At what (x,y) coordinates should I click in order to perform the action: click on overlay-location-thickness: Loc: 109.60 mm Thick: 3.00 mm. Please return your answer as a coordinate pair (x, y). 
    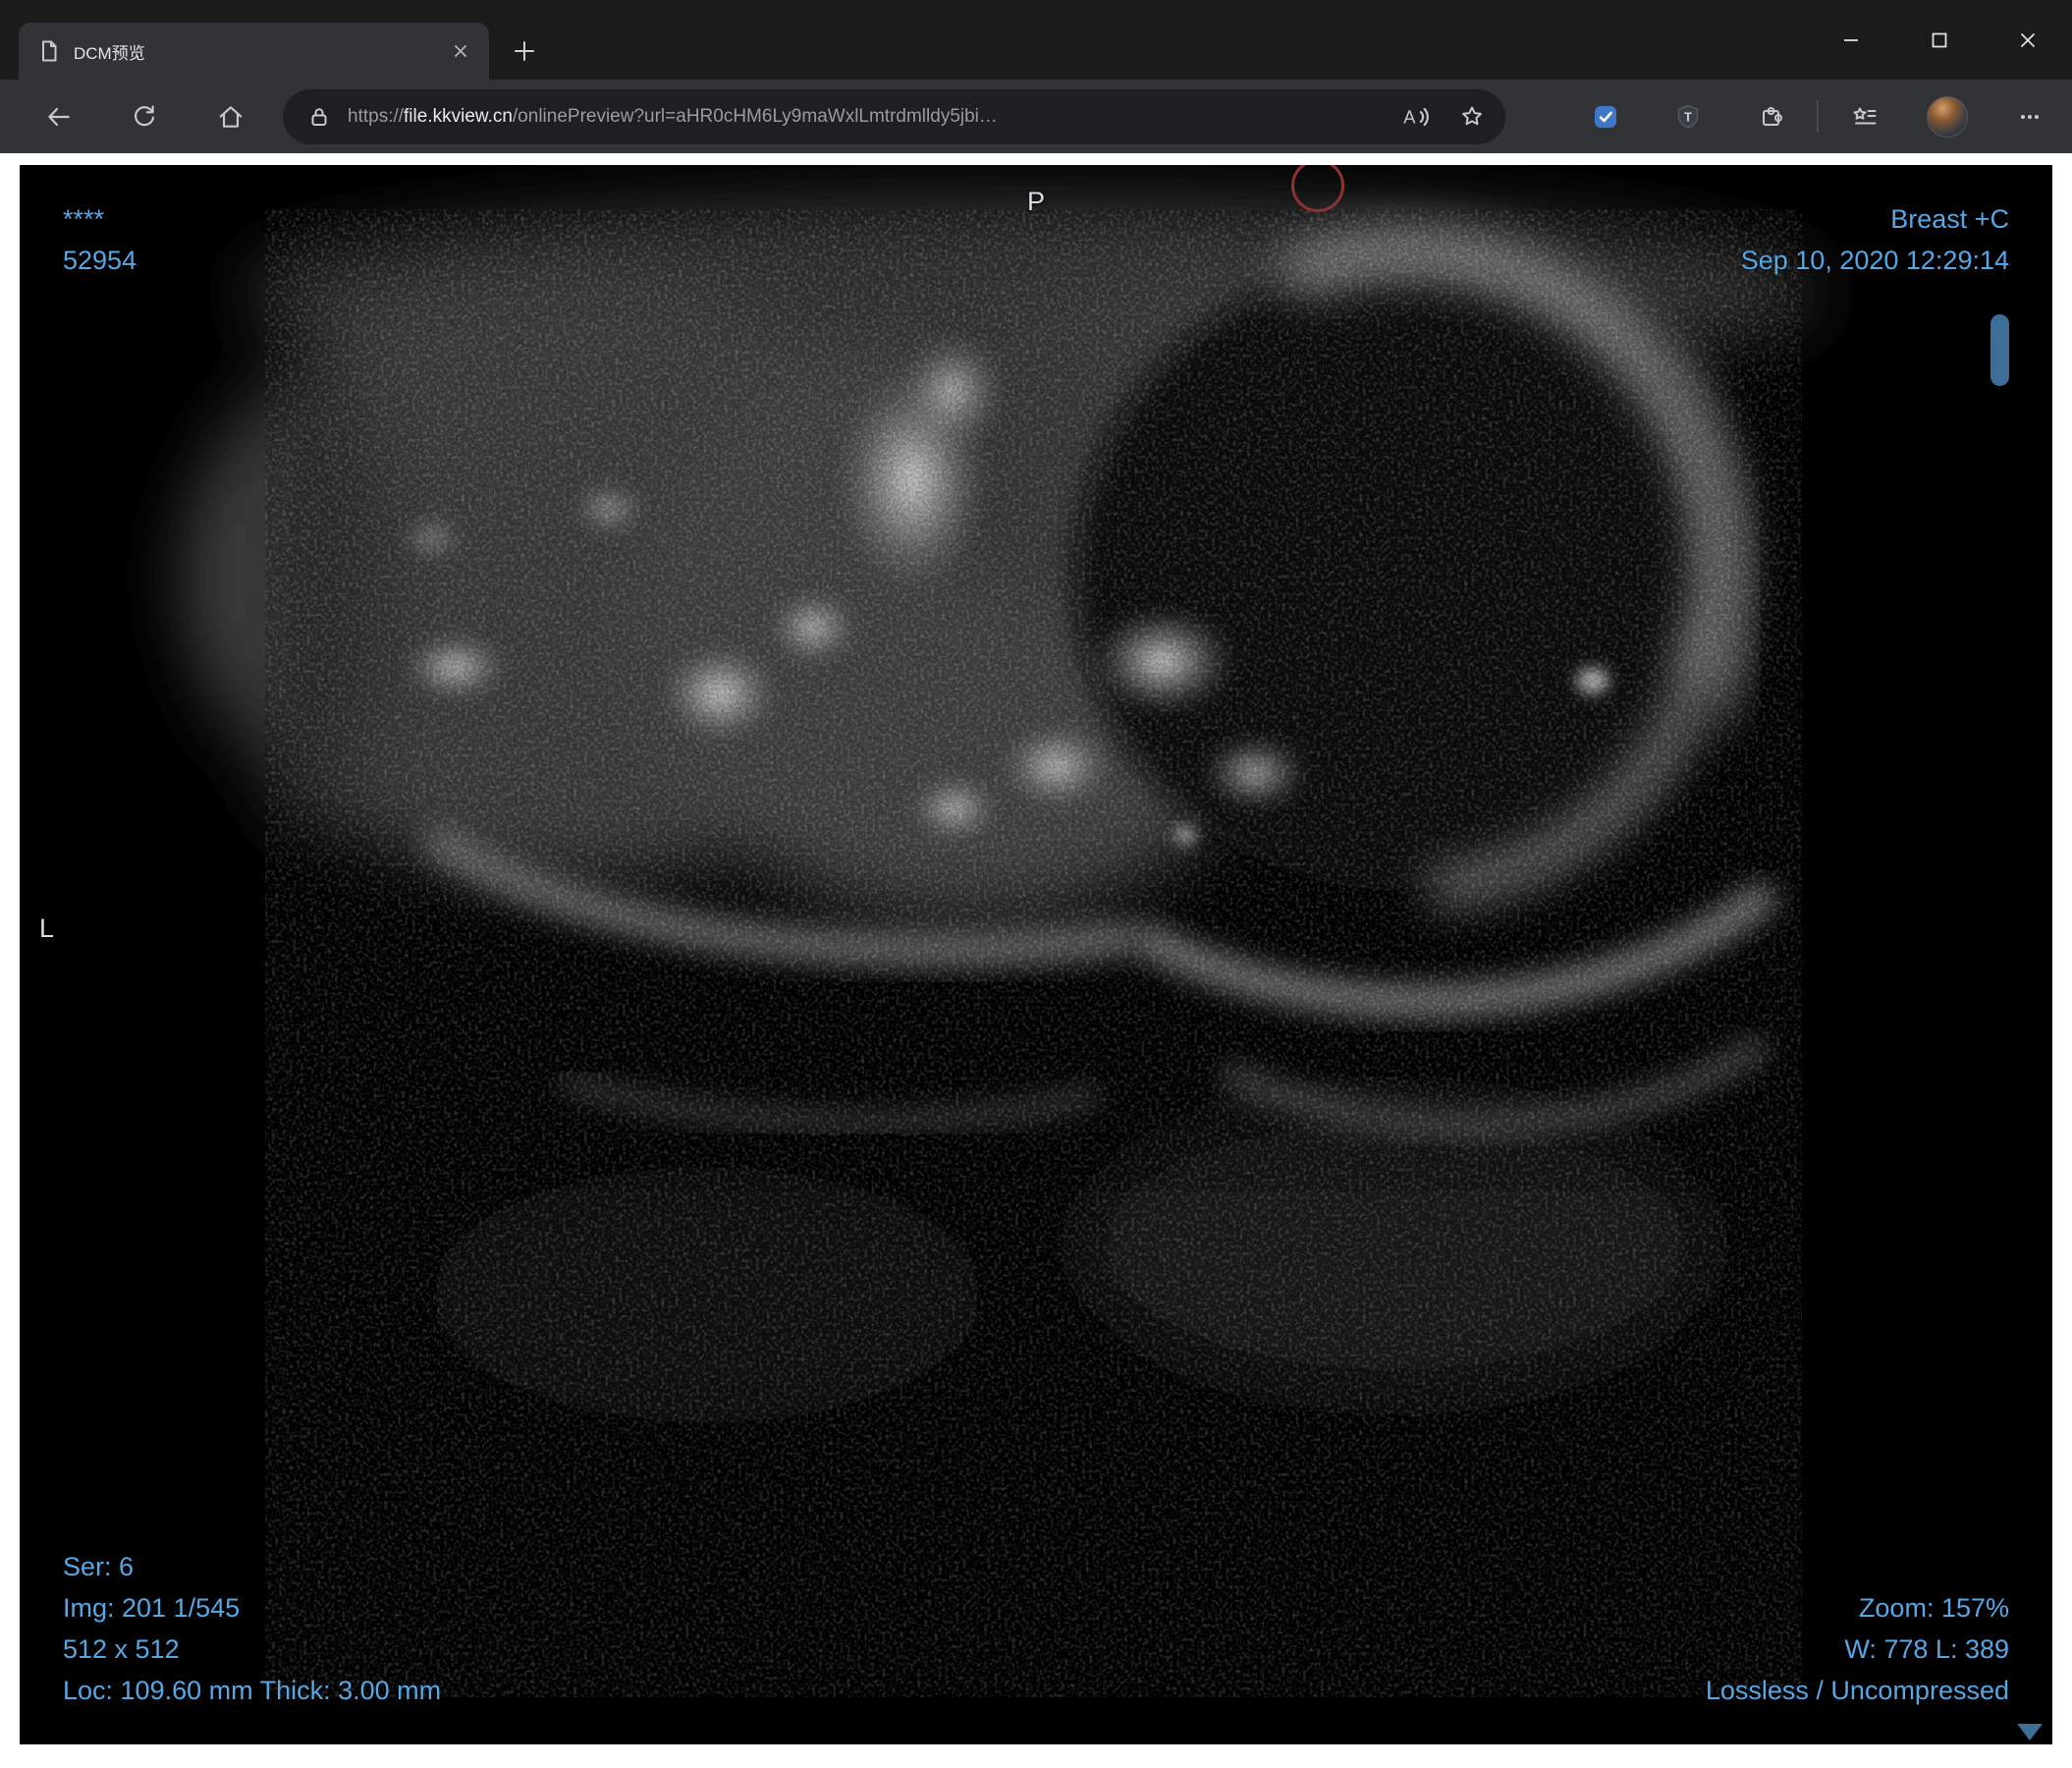
    Looking at the image, I should click on (253, 1690).